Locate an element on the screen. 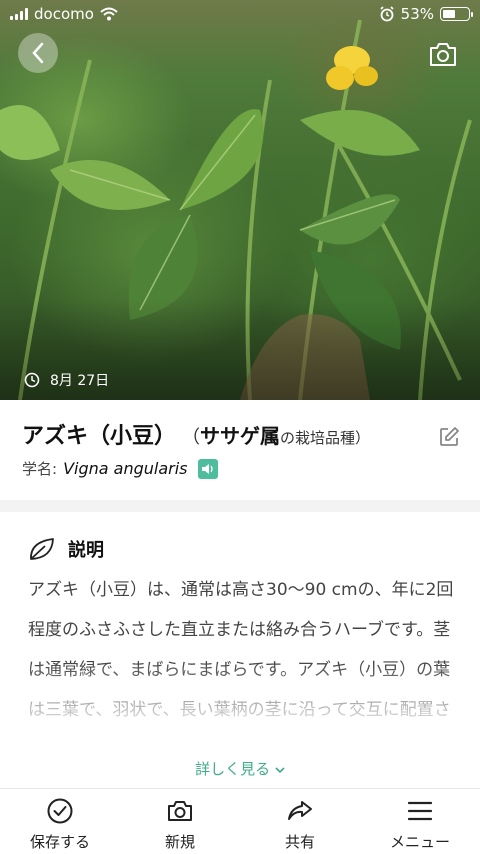 This screenshot has height=854, width=480. battery-icon is located at coordinates (456, 14).